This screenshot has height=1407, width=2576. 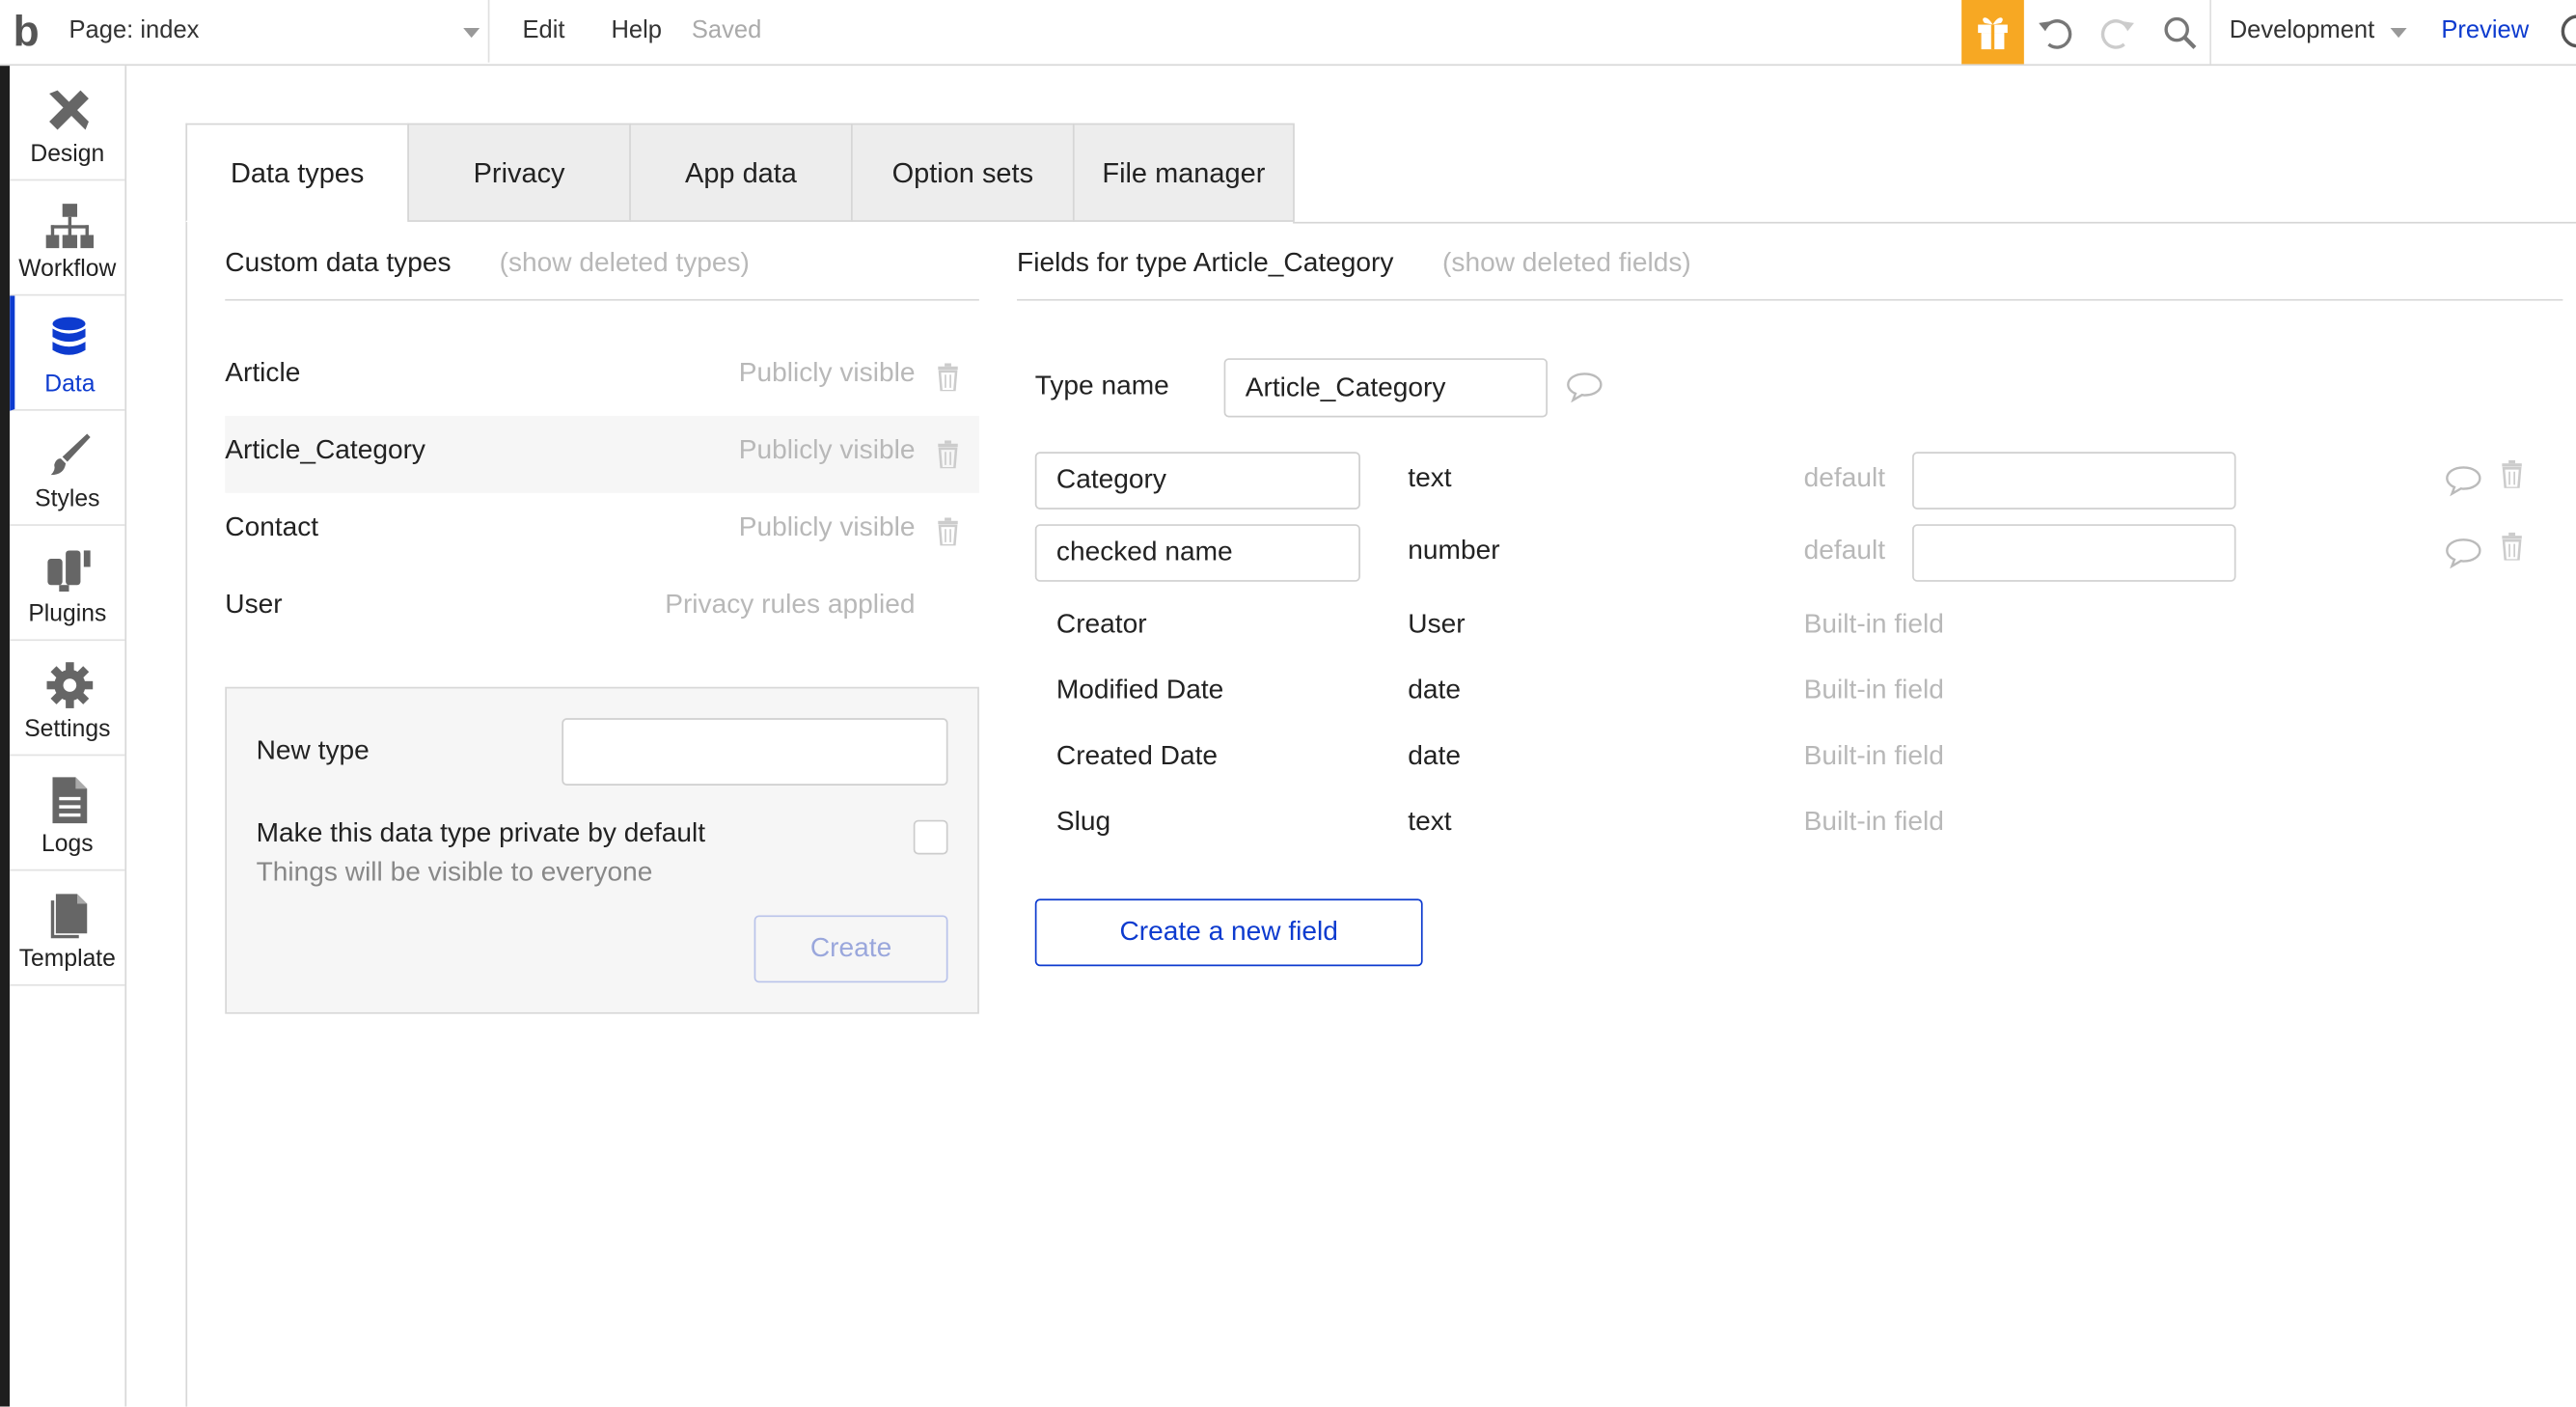 I want to click on tab-data-types: Data types, so click(x=297, y=172).